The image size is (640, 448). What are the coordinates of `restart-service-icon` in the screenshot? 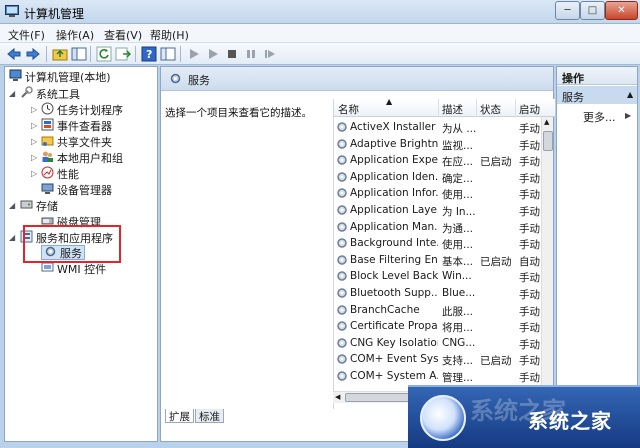 It's located at (270, 54).